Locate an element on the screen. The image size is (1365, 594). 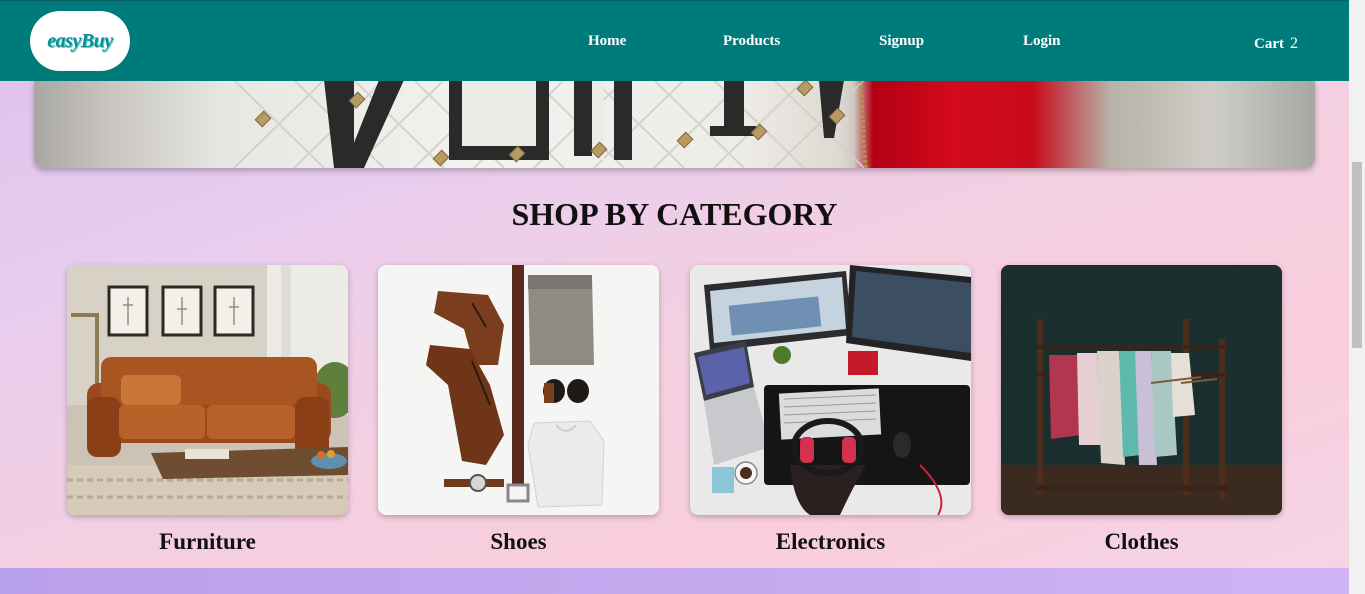
category-image-shoes is located at coordinates (518, 390).